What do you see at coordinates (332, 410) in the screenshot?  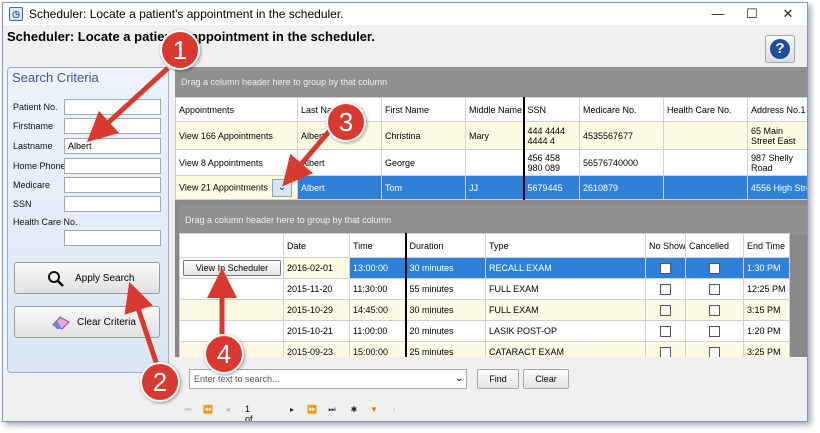 I see `last-page-icon: ⏭` at bounding box center [332, 410].